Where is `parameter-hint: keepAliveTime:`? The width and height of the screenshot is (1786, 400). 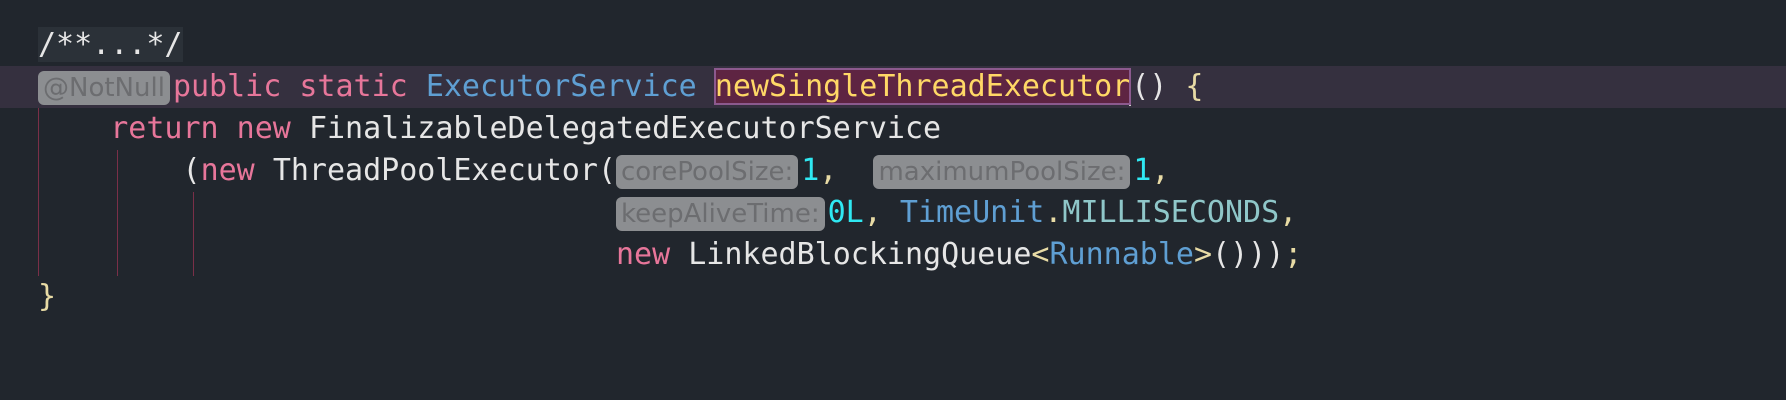
parameter-hint: keepAliveTime: is located at coordinates (720, 213).